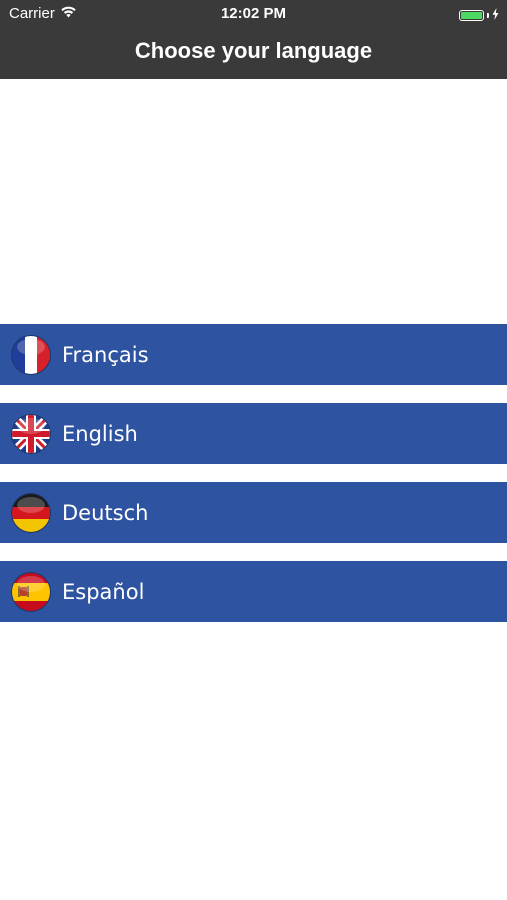 Image resolution: width=507 pixels, height=900 pixels. What do you see at coordinates (253, 591) in the screenshot?
I see `language-option-spanish: Español` at bounding box center [253, 591].